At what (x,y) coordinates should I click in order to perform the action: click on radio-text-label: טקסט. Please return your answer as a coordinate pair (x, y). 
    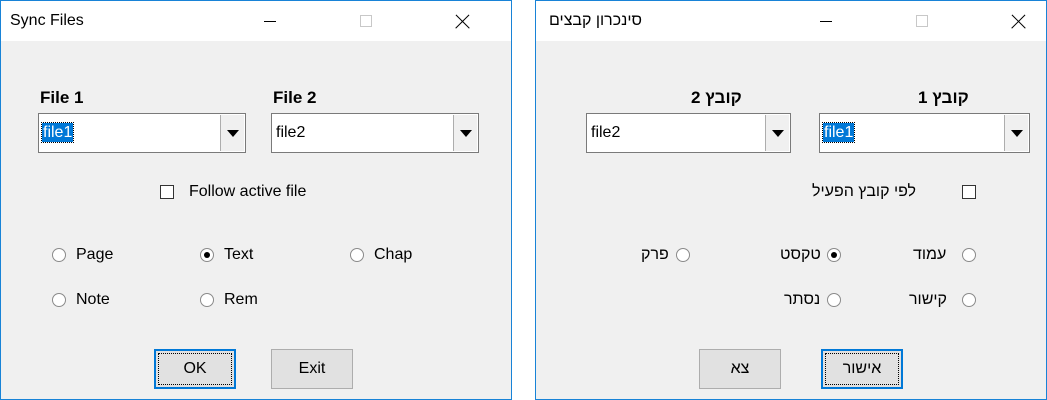
    Looking at the image, I should click on (800, 254).